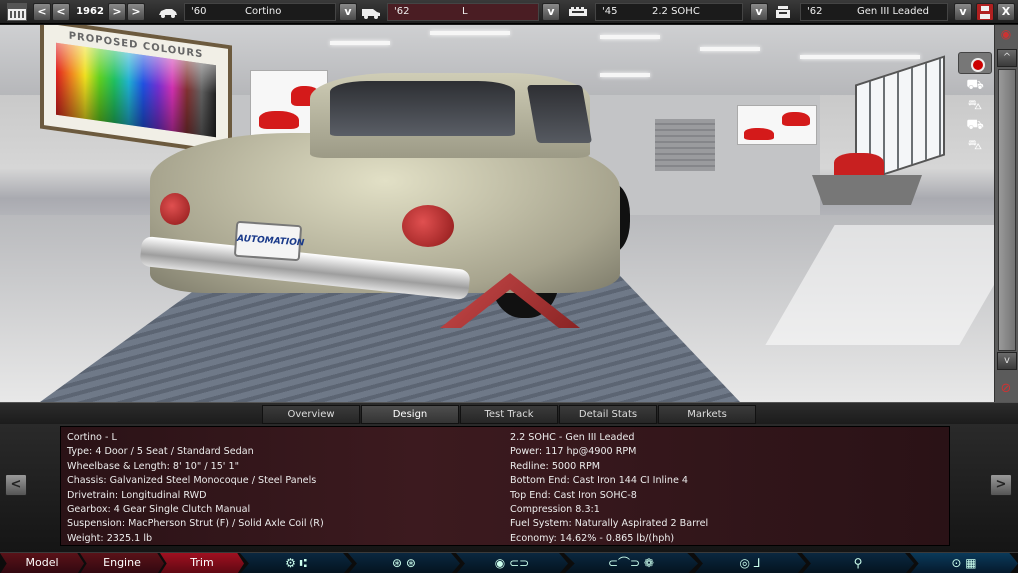 This screenshot has width=1018, height=573. What do you see at coordinates (404, 563) in the screenshot?
I see `nav-wheels-icon: ⊛ ⊛` at bounding box center [404, 563].